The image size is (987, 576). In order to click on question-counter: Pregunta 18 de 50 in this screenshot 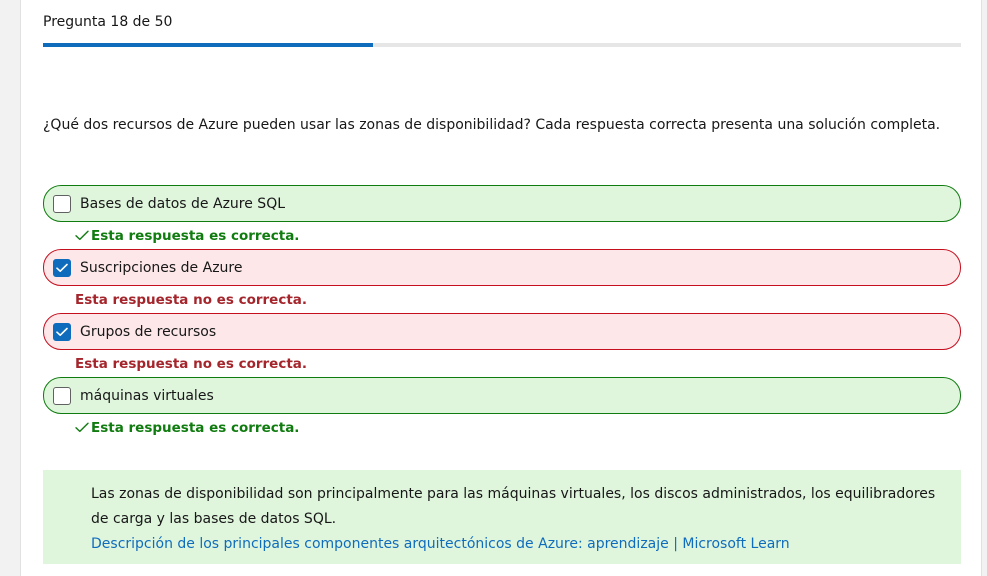, I will do `click(108, 22)`.